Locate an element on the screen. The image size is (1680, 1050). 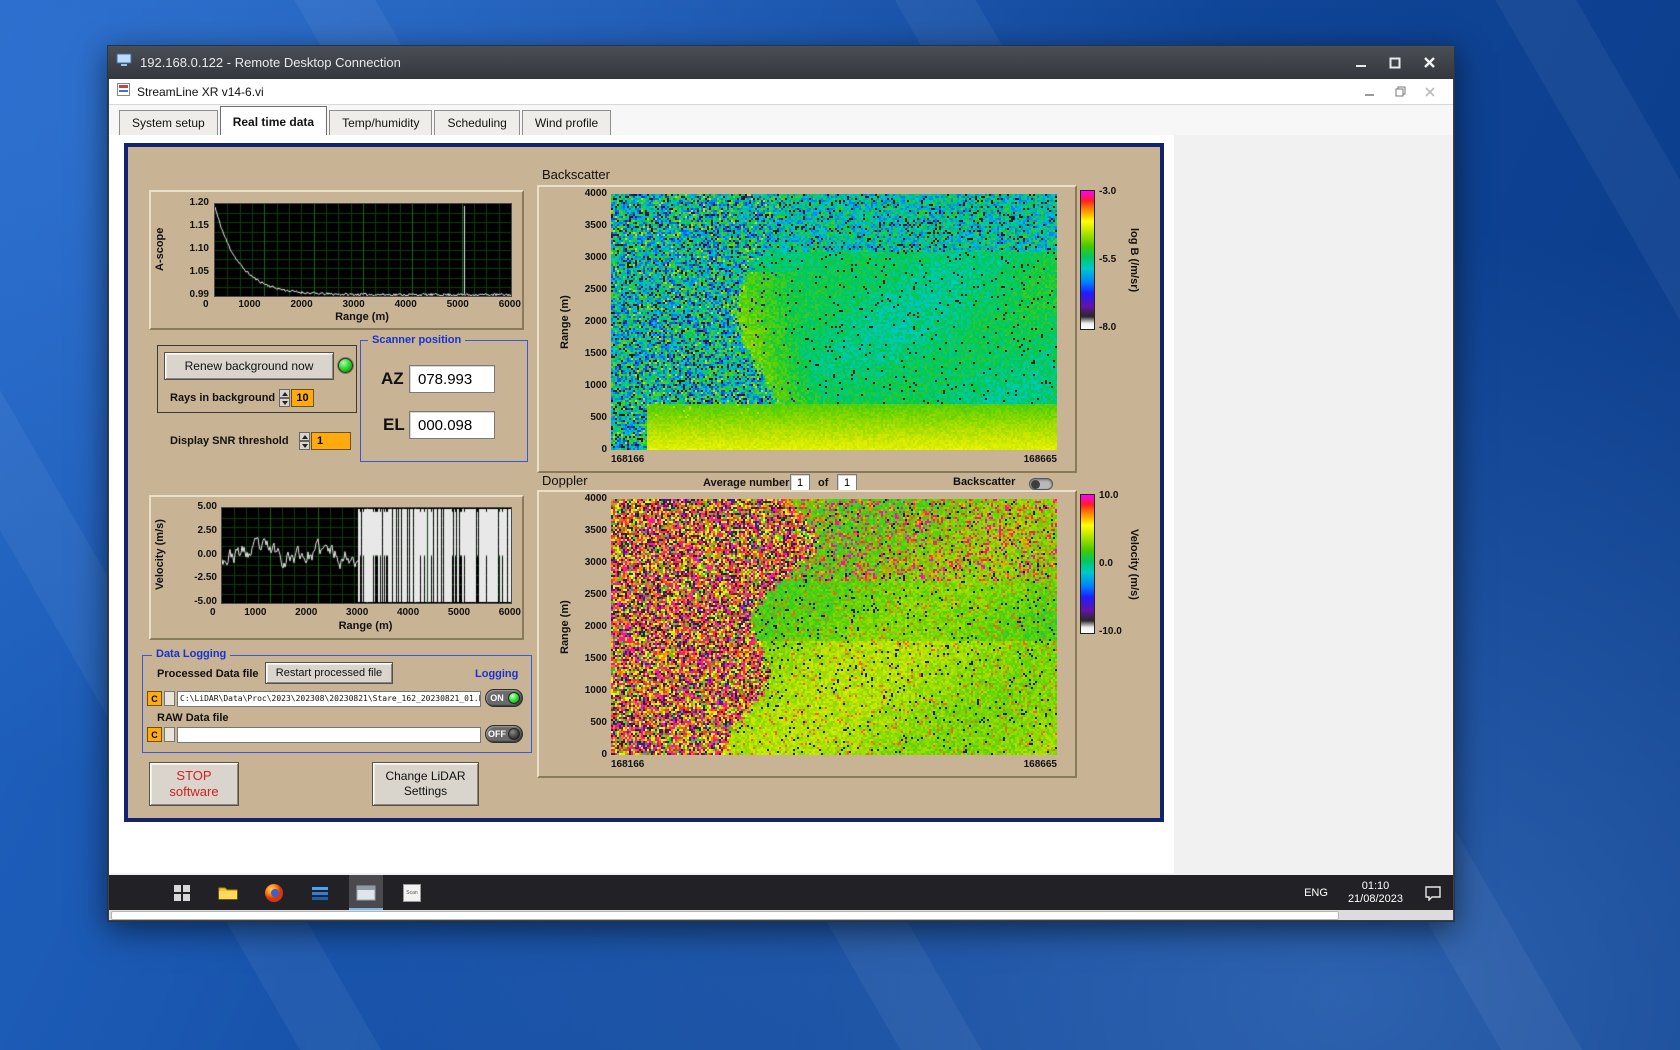
tab-scheduling: Scheduling is located at coordinates (477, 122).